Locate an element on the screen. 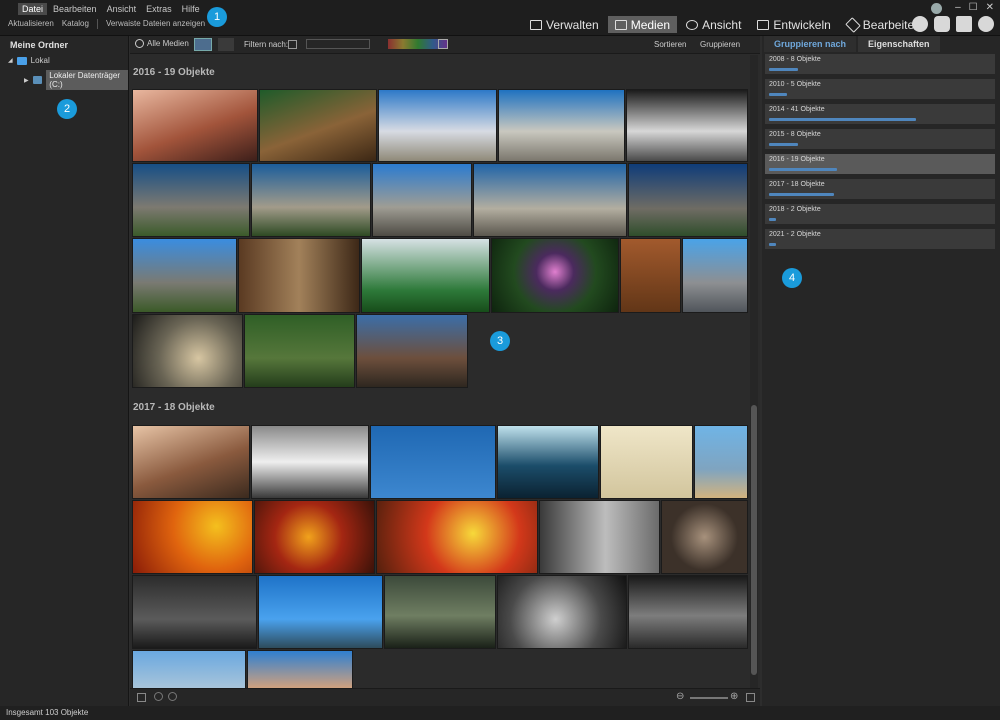  eye-settings-icon is located at coordinates (986, 24).